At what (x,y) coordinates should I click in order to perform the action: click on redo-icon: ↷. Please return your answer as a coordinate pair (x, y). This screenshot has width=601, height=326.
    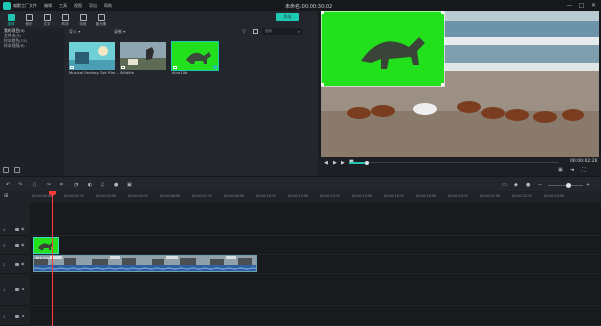
    Looking at the image, I should click on (20, 185).